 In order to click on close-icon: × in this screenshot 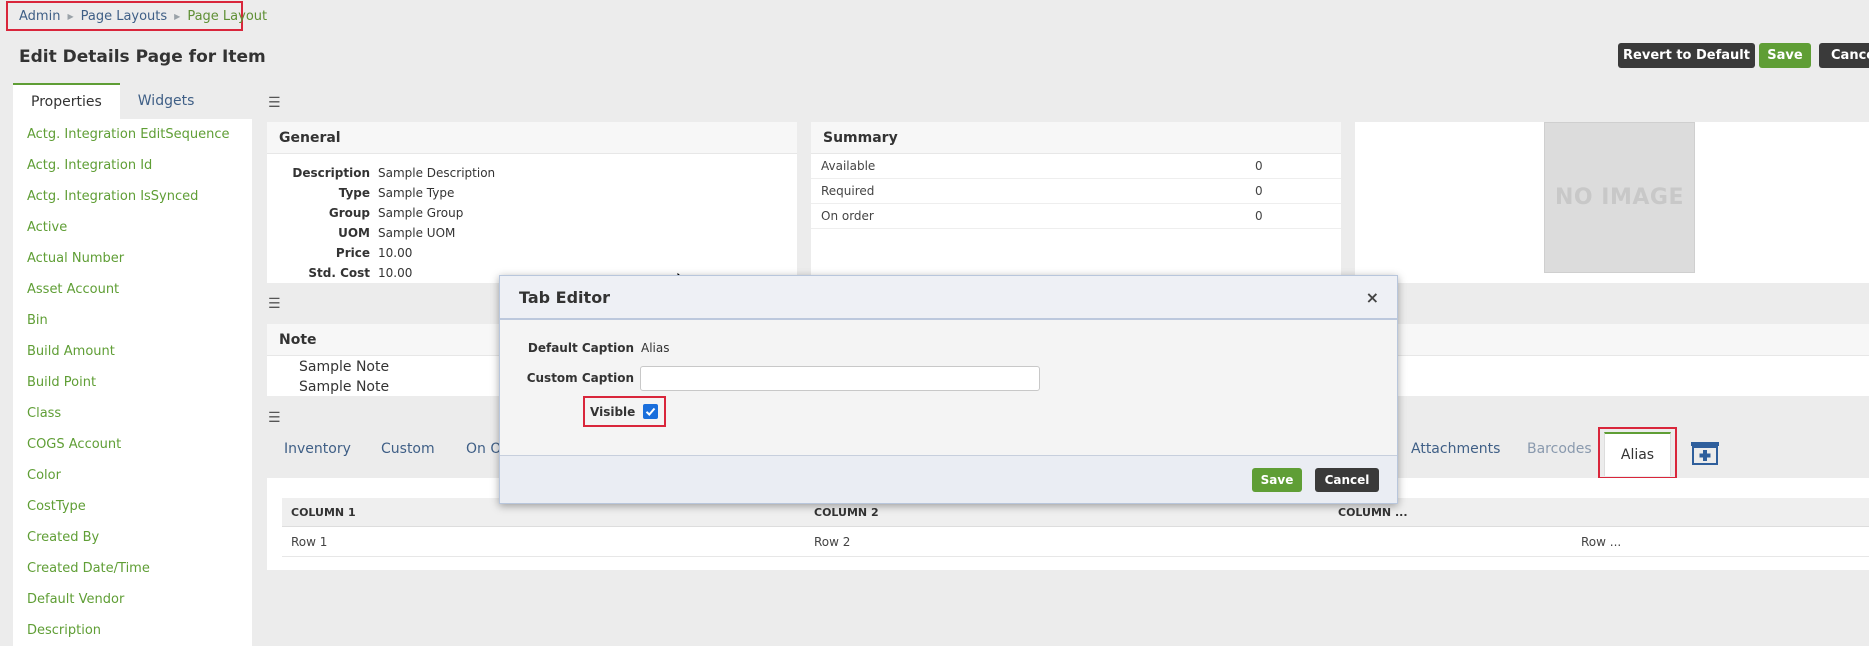, I will do `click(1372, 297)`.